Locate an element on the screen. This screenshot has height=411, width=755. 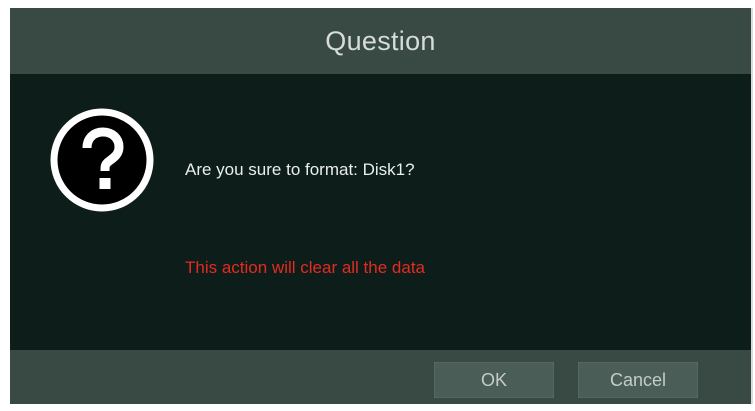
confirm-message: Are you sure to format: Disk1? is located at coordinates (300, 169).